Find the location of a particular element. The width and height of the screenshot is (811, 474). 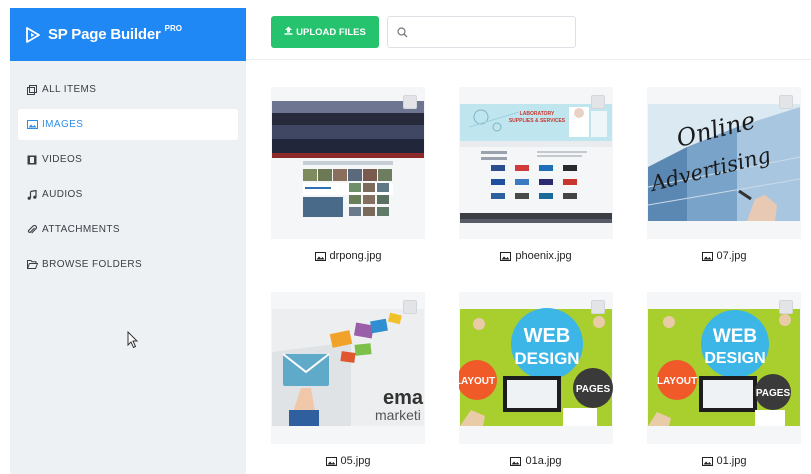

upload-files-button: UPLOAD FILES is located at coordinates (325, 32).